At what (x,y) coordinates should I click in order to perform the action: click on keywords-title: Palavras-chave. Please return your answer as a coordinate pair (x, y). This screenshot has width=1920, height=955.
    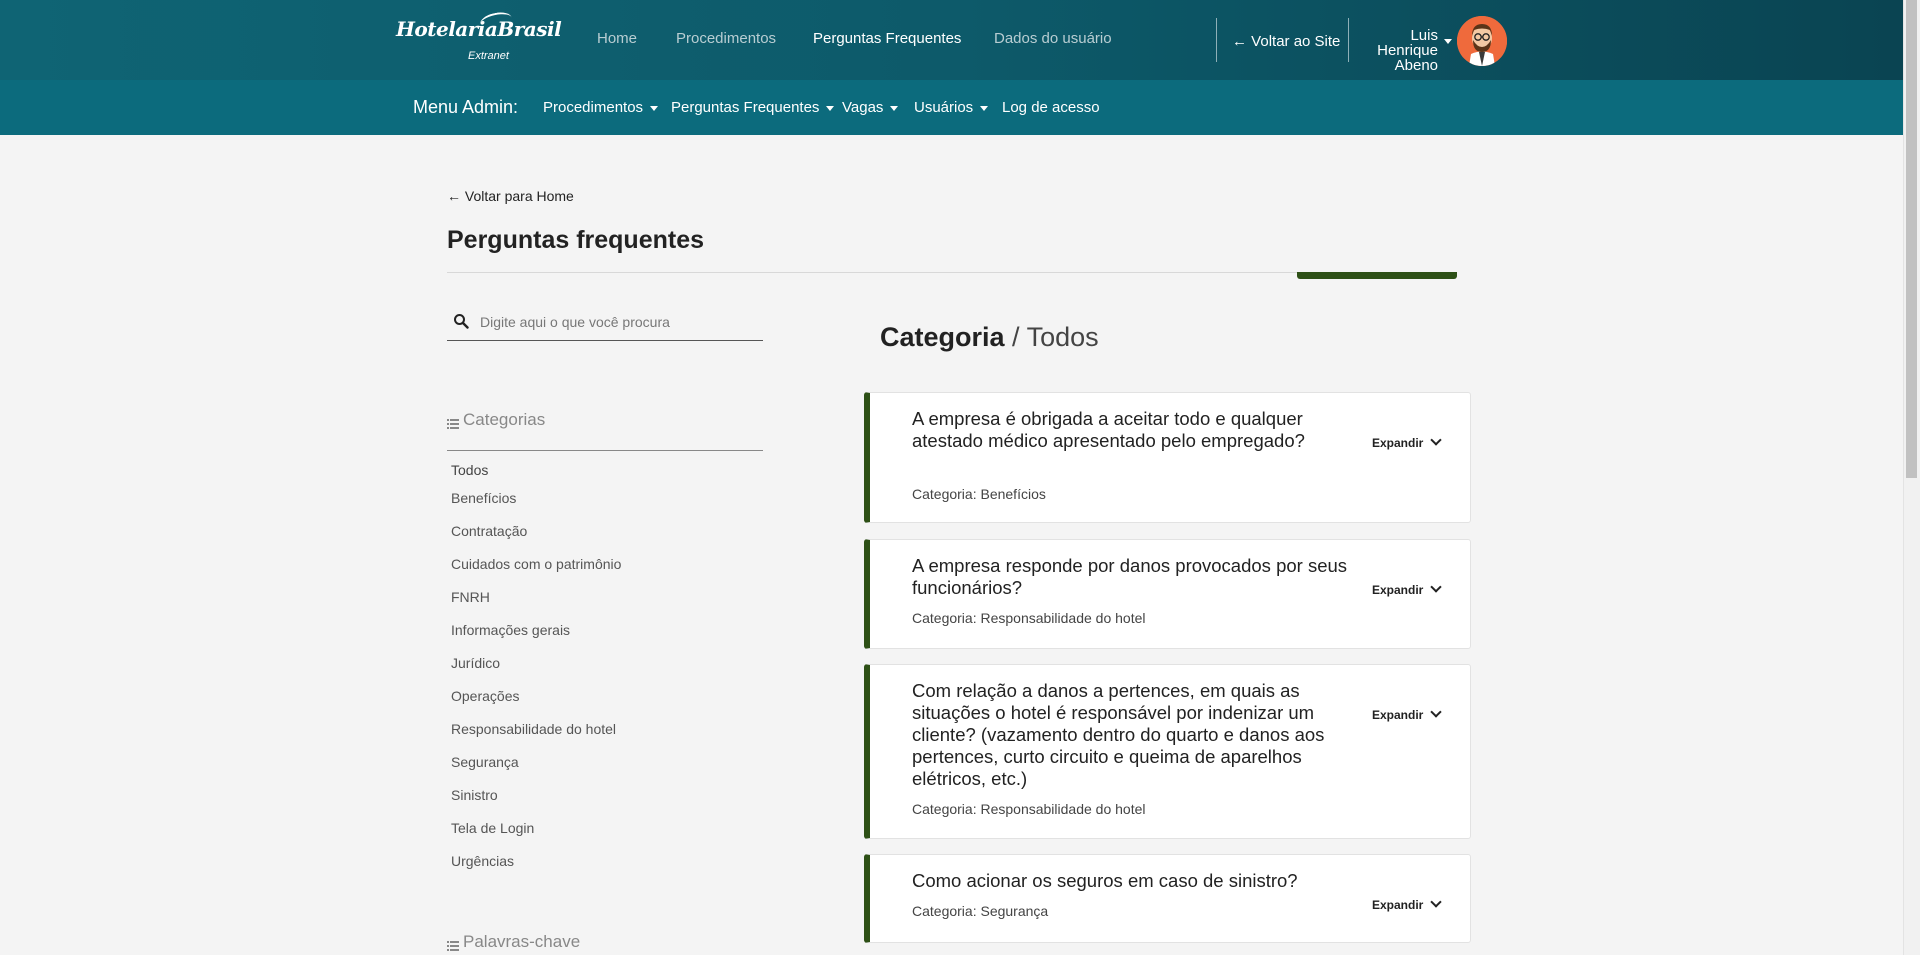
    Looking at the image, I should click on (513, 942).